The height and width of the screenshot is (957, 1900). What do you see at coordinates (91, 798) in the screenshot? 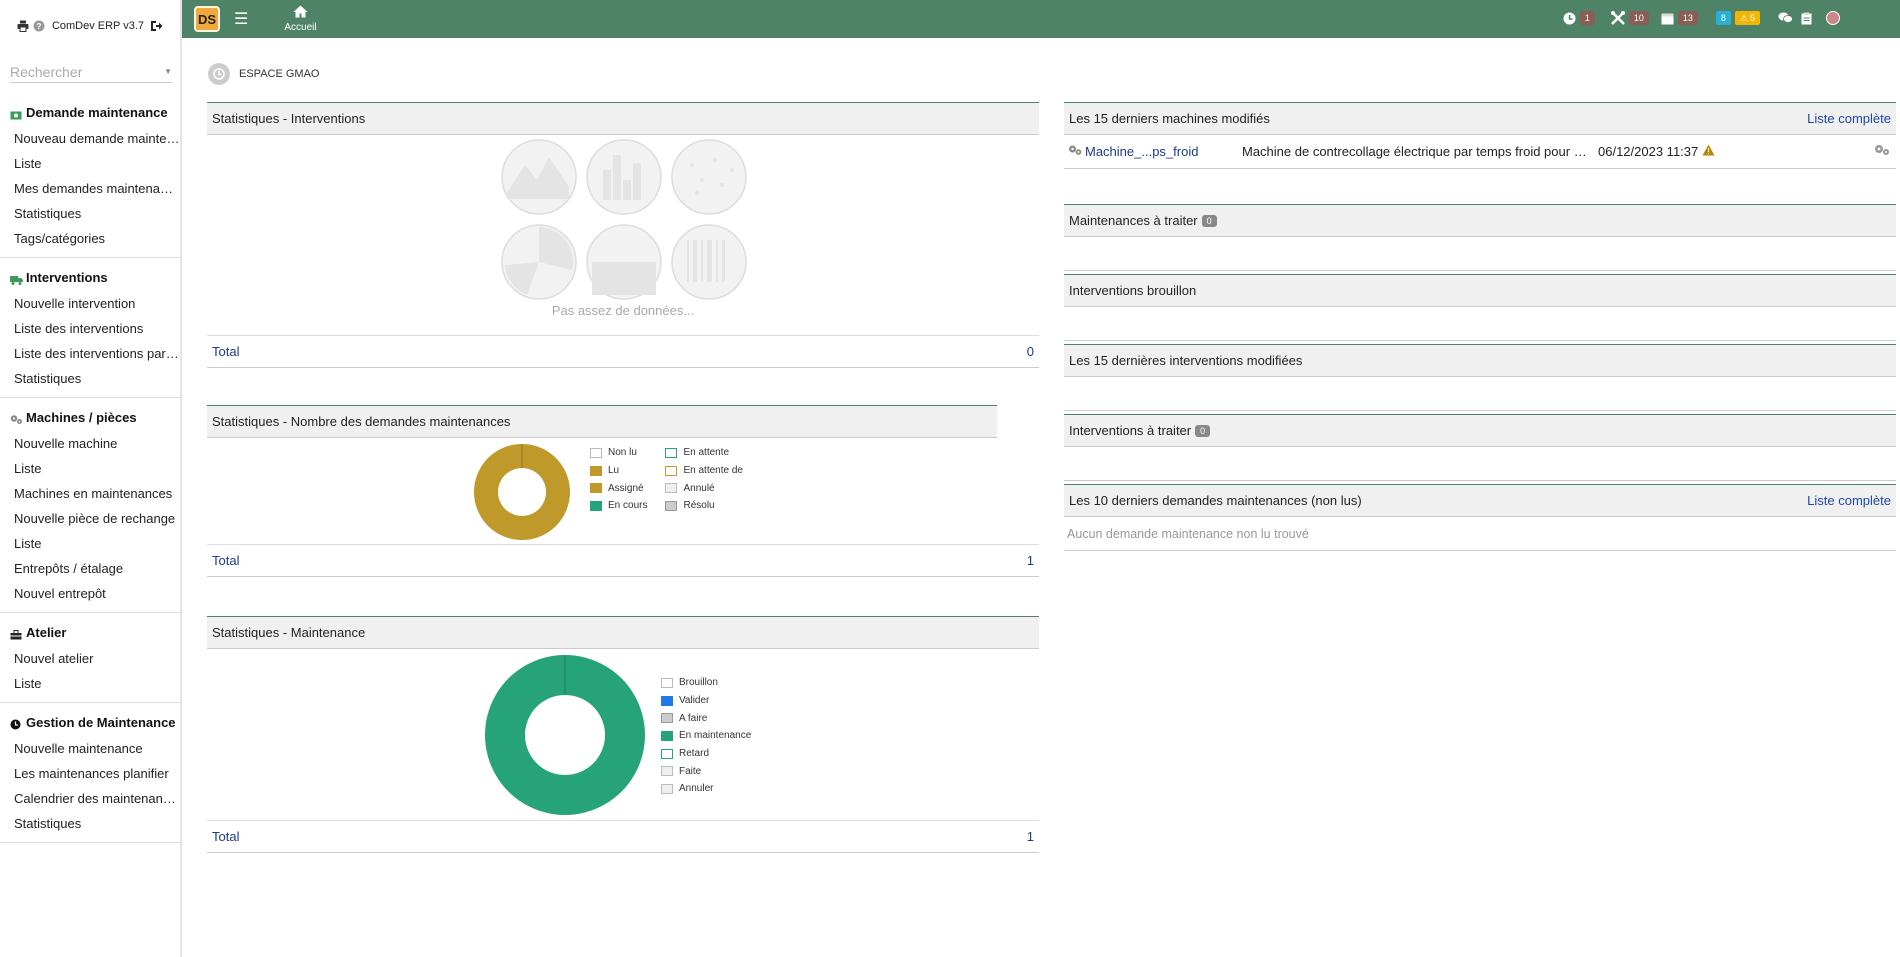
I see `sidebar-item: Calendrier des maintenances` at bounding box center [91, 798].